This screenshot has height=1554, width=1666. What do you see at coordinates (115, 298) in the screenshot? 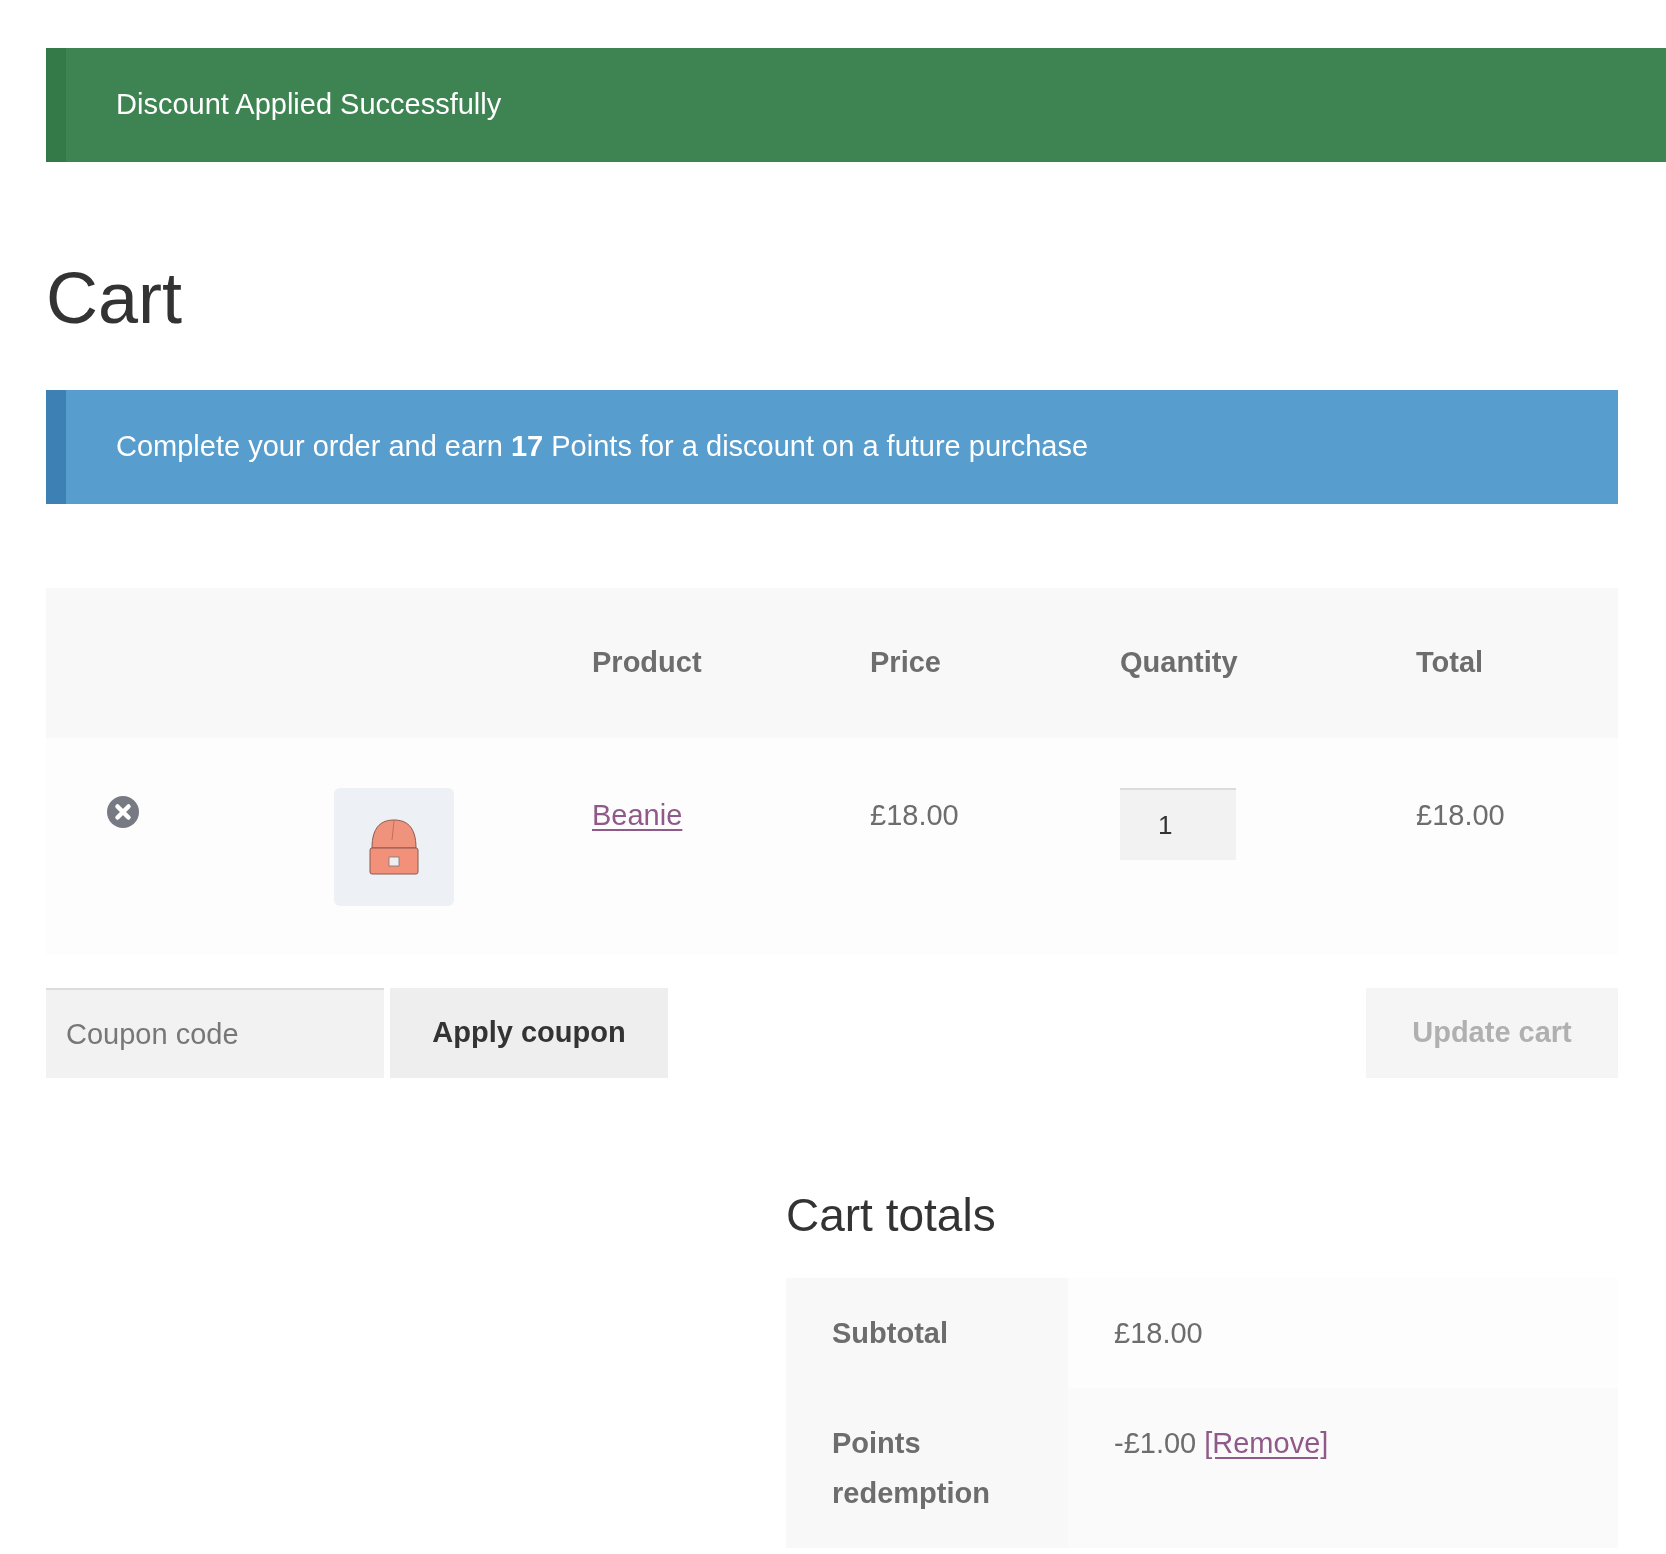
I see `page-title: Cart` at bounding box center [115, 298].